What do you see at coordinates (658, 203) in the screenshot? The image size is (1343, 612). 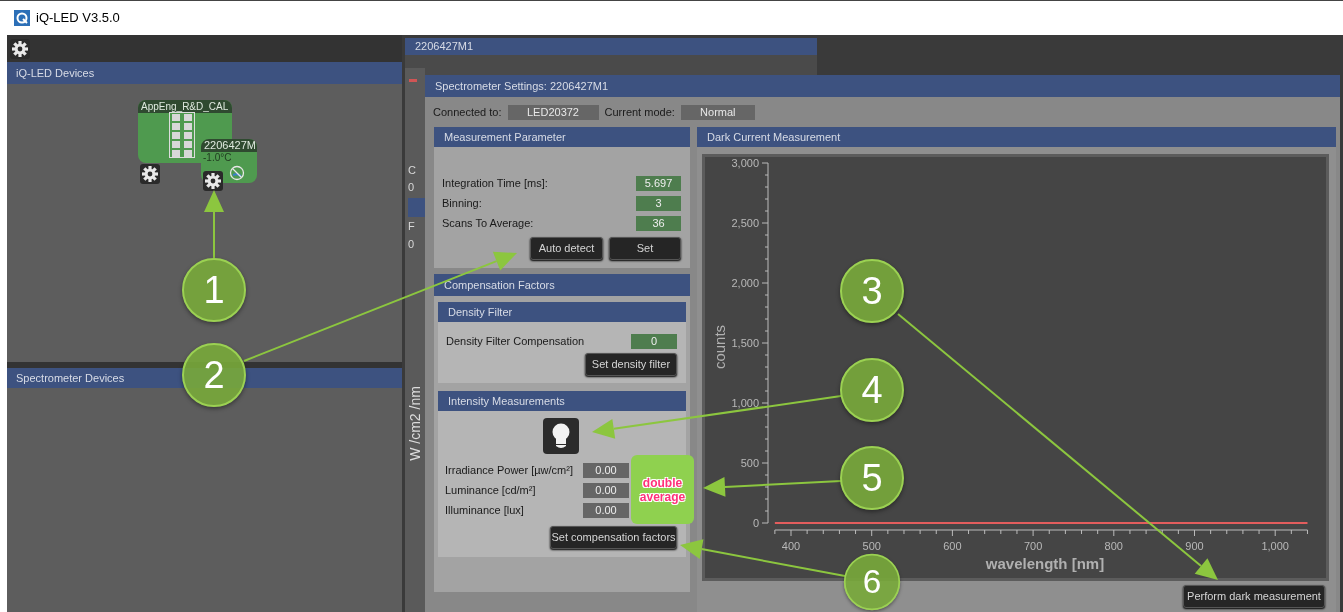 I see `value-field: 3` at bounding box center [658, 203].